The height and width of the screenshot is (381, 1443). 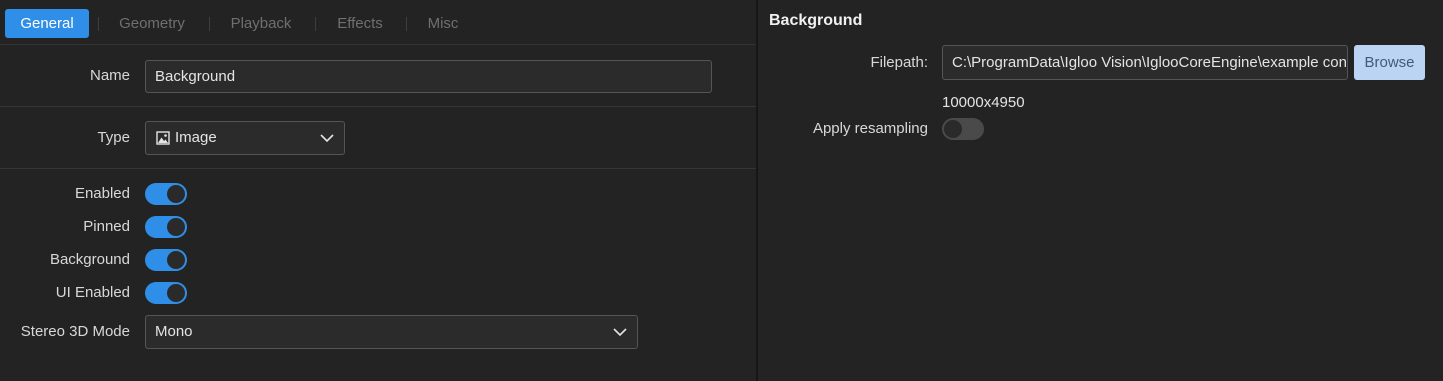 I want to click on type-select: Image, so click(x=245, y=138).